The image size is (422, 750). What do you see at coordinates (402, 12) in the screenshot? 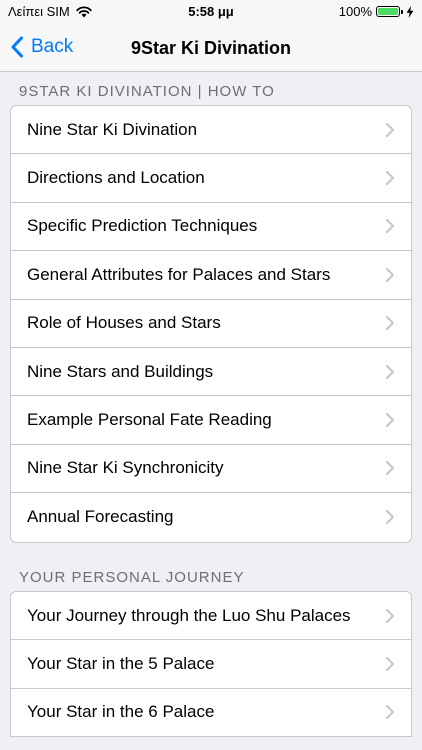
I see `battery-tip` at bounding box center [402, 12].